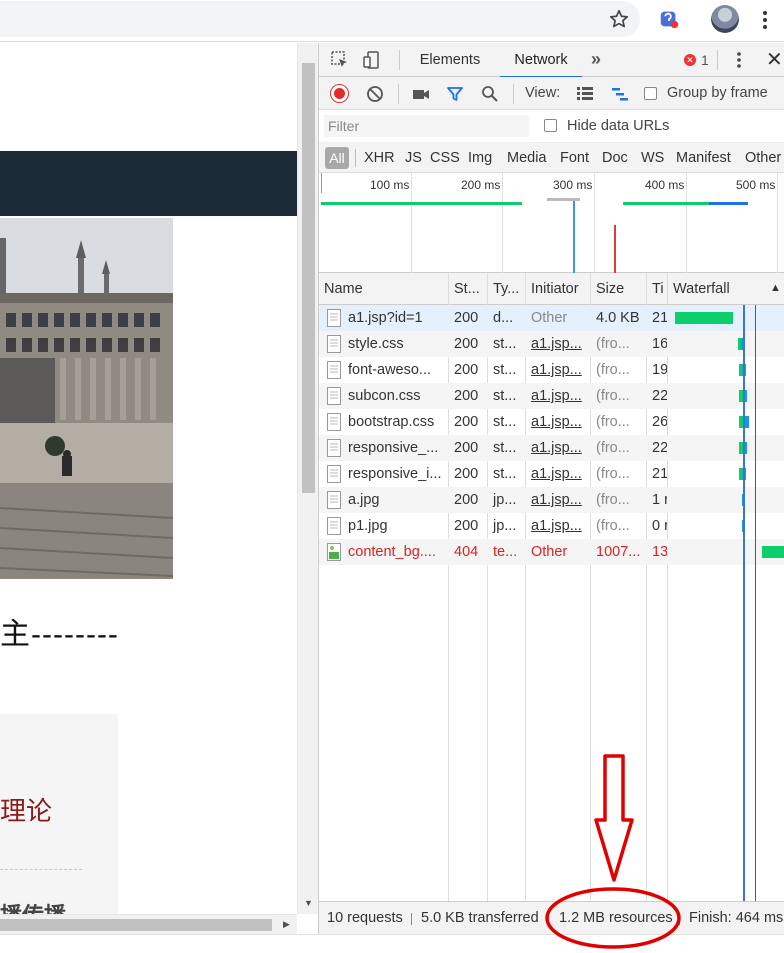 The image size is (784, 953). I want to click on filter-funnel-icon, so click(455, 94).